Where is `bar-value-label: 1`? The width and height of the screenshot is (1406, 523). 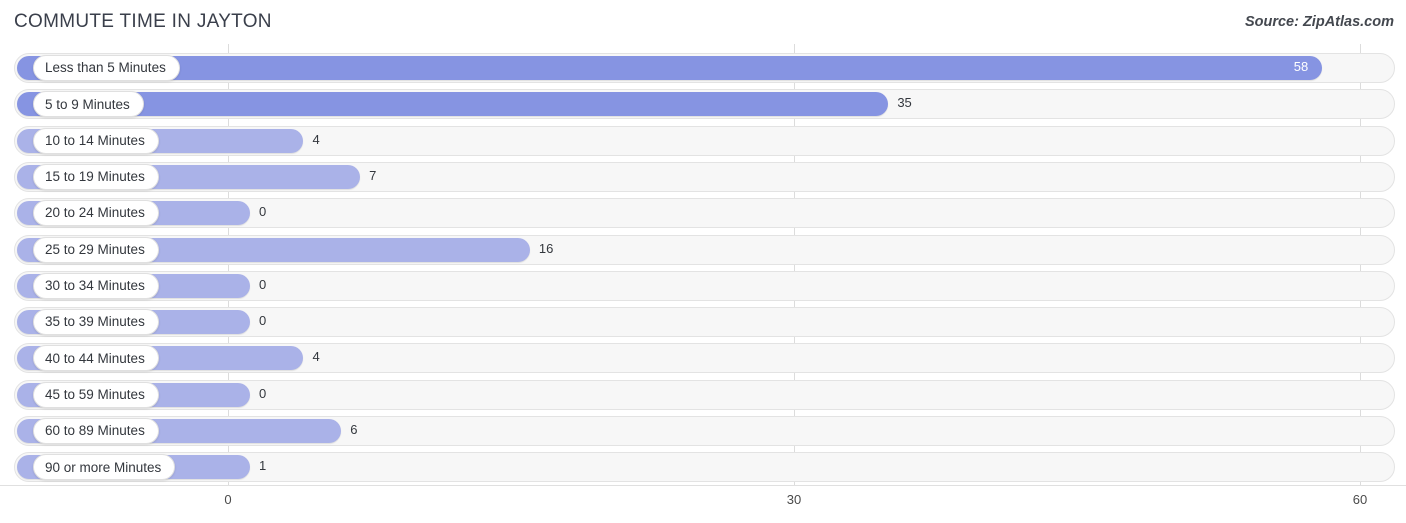 bar-value-label: 1 is located at coordinates (263, 466).